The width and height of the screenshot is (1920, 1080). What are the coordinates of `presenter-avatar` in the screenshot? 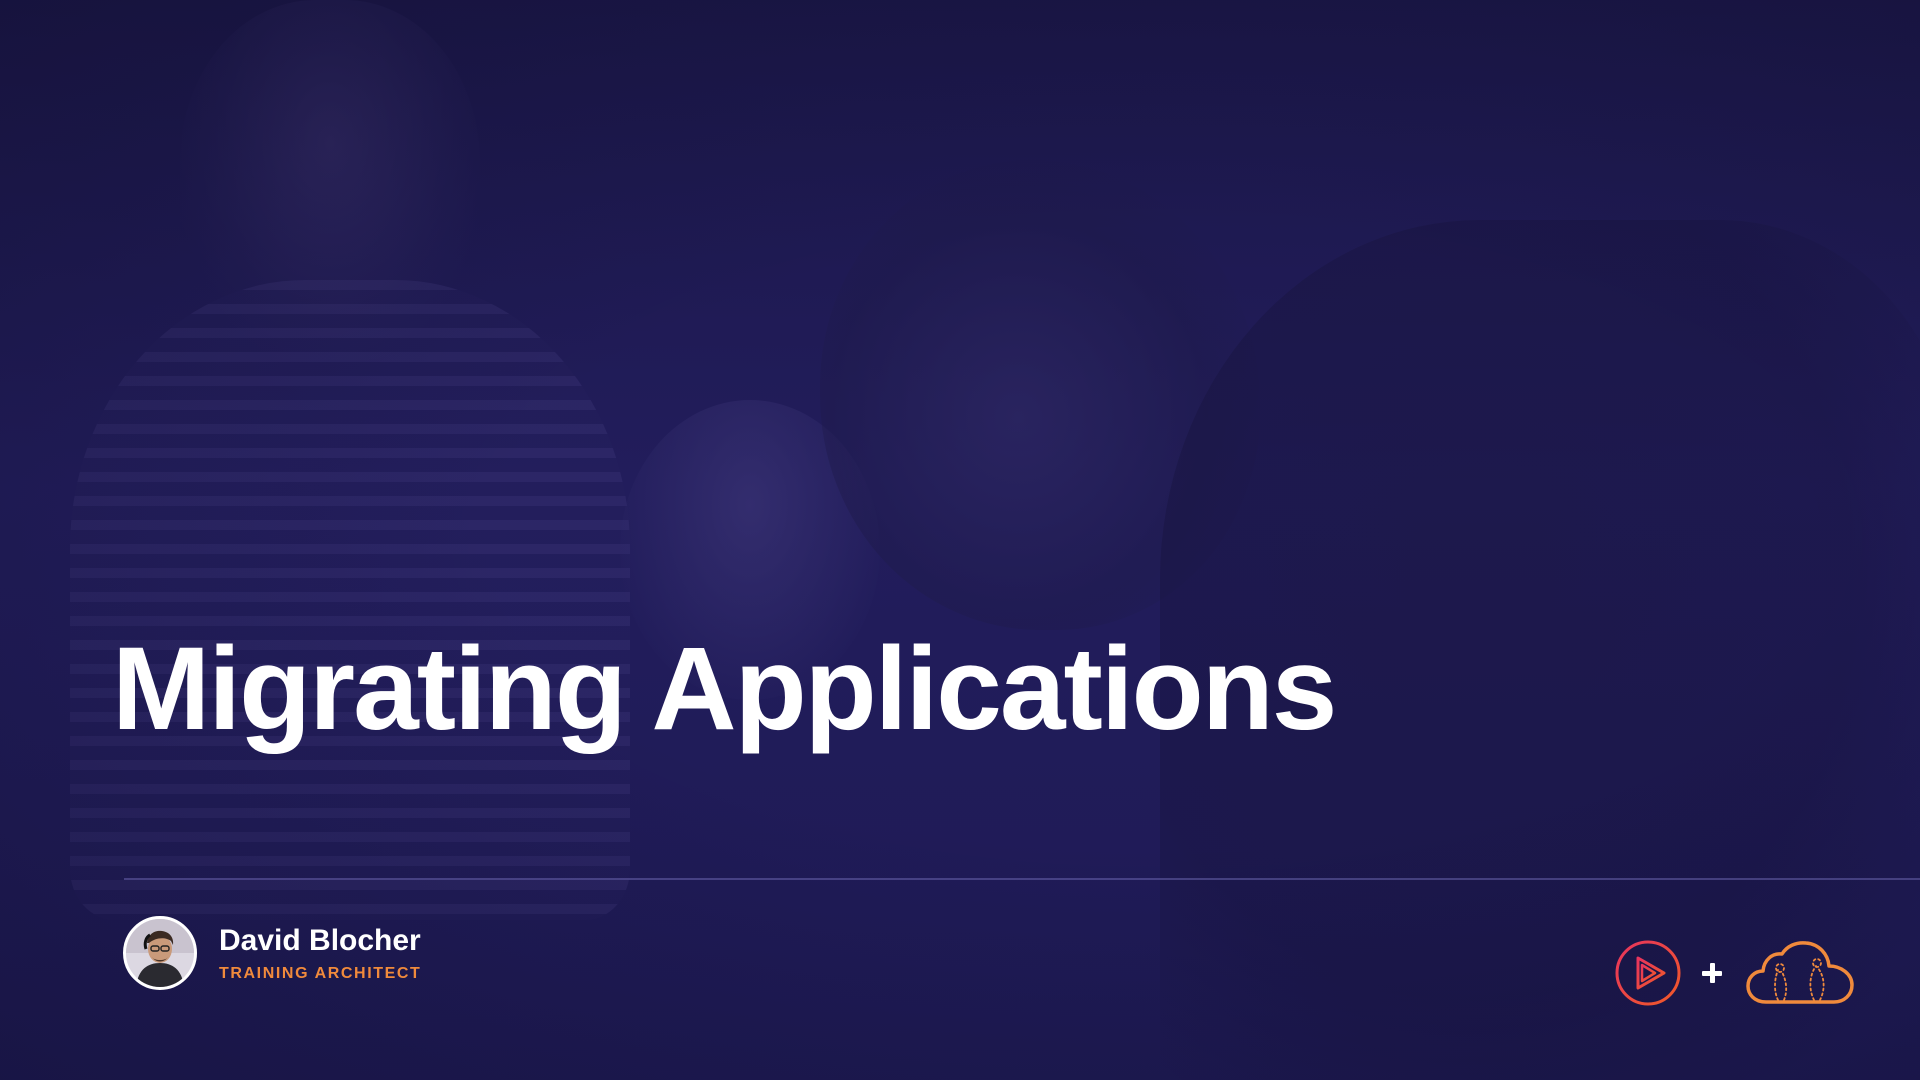 It's located at (160, 953).